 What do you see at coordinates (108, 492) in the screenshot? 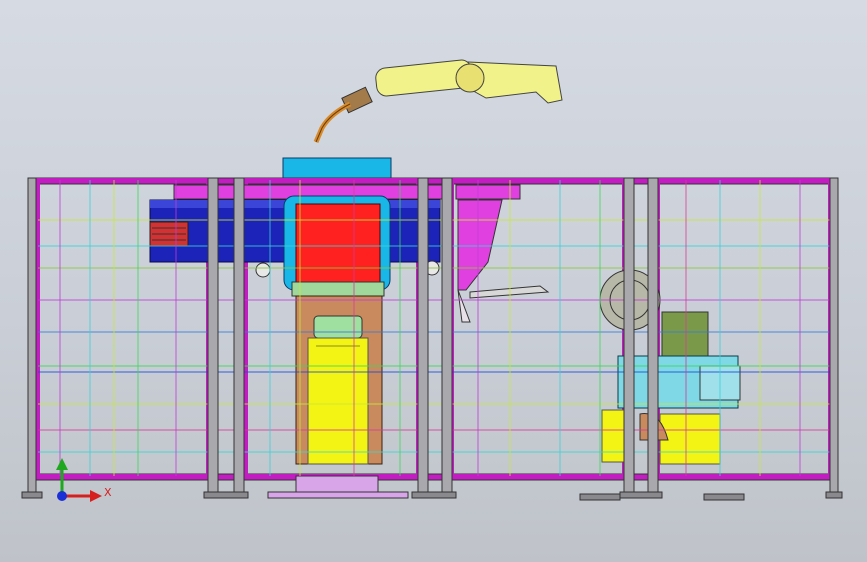
I see `x-axis-label: X` at bounding box center [108, 492].